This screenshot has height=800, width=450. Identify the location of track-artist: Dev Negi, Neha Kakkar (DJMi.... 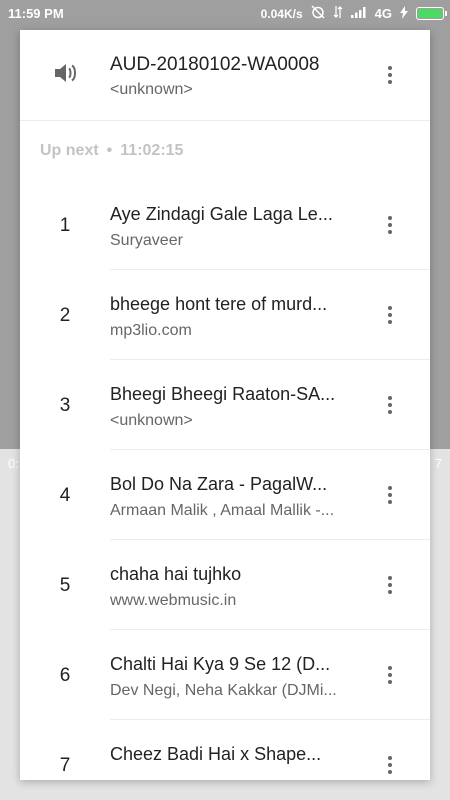
(223, 690).